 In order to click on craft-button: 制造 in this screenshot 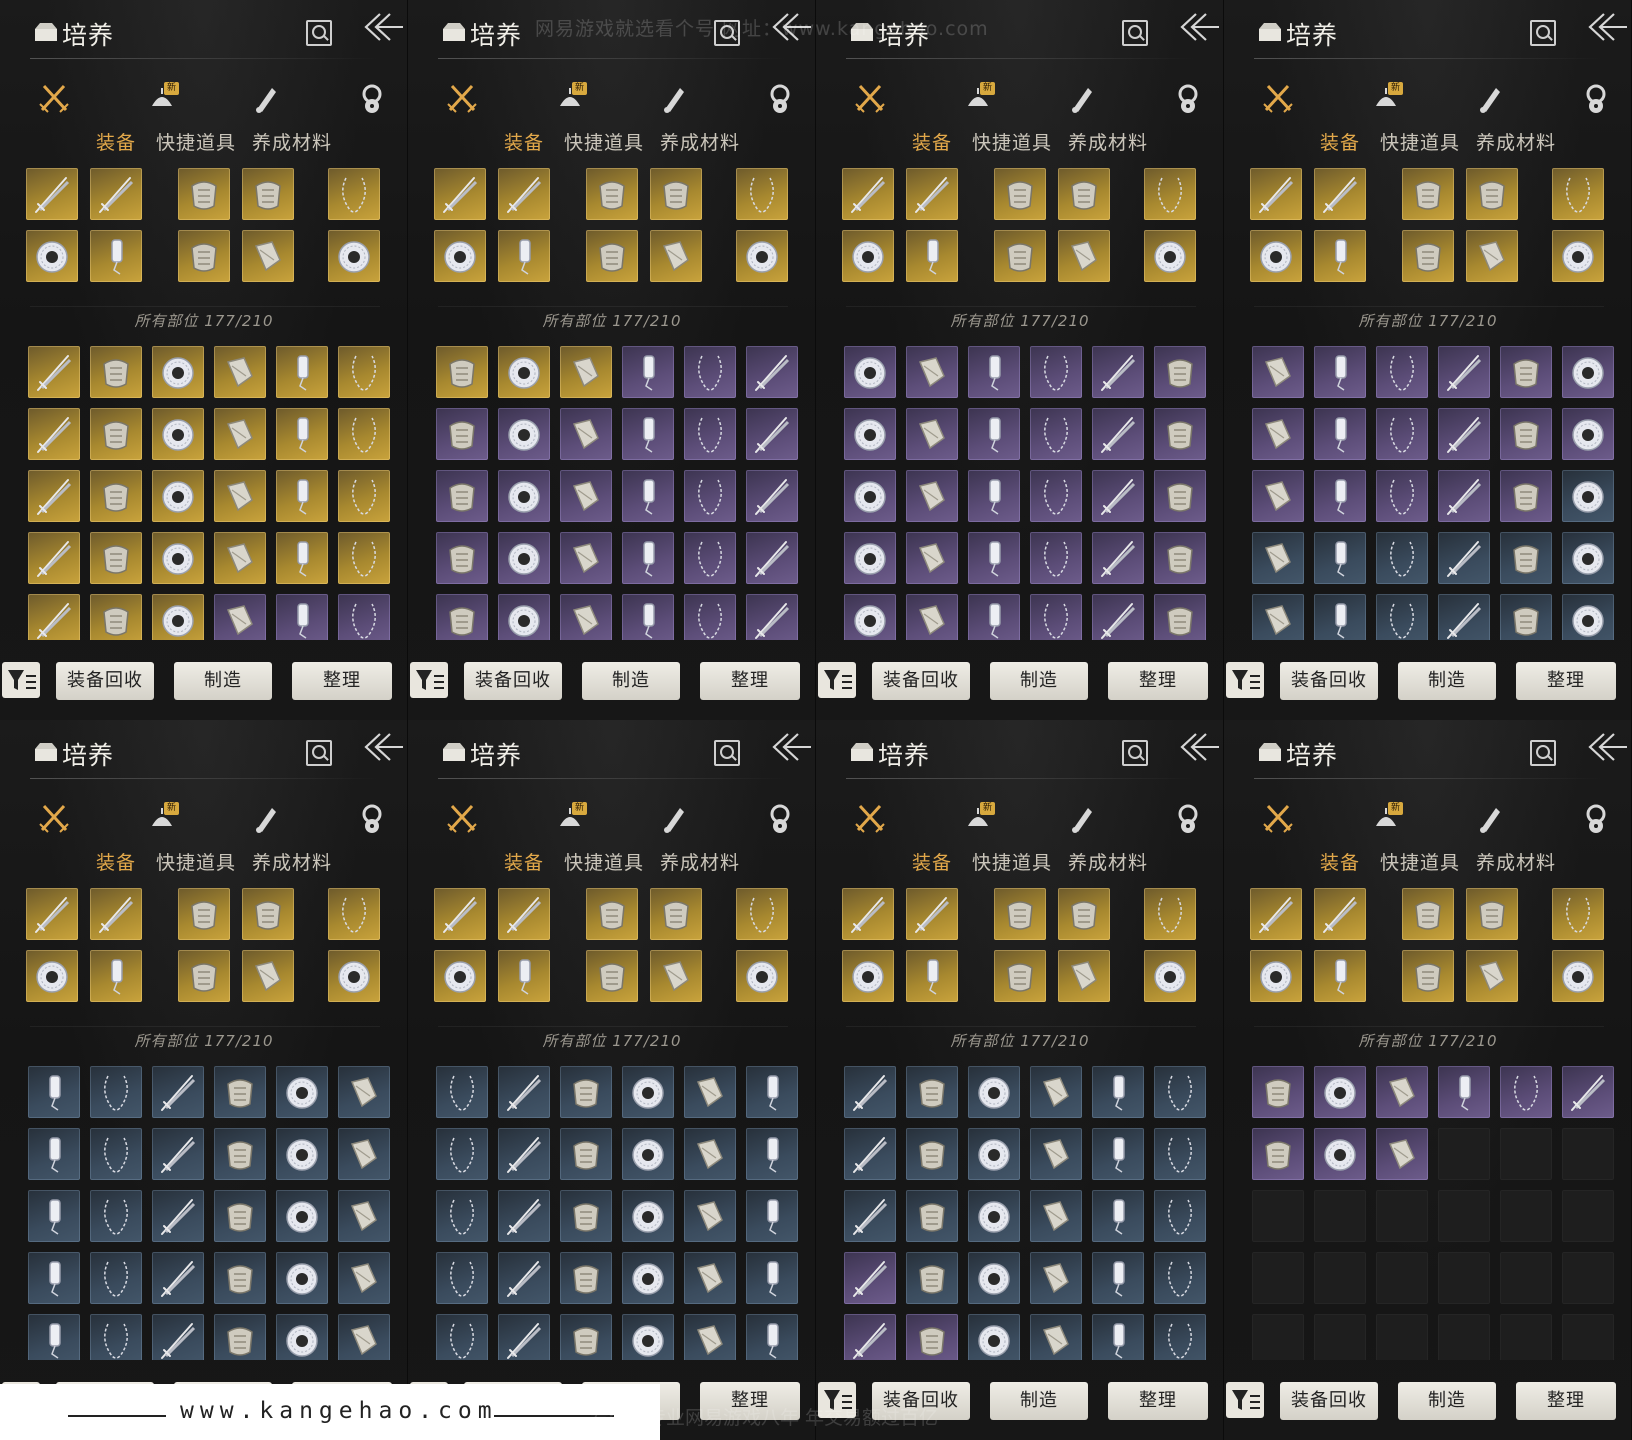, I will do `click(1447, 1401)`.